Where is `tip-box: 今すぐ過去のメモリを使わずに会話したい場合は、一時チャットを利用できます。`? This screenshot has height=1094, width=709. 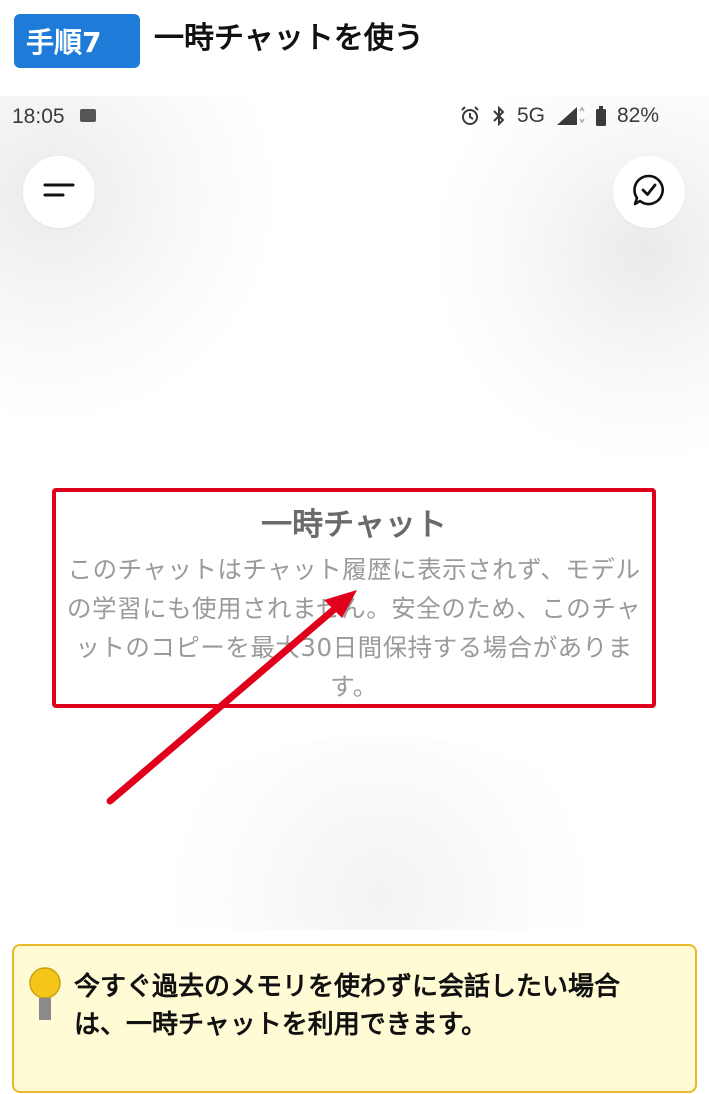 tip-box: 今すぐ過去のメモリを使わずに会話したい場合は、一時チャットを利用できます。 is located at coordinates (354, 1018).